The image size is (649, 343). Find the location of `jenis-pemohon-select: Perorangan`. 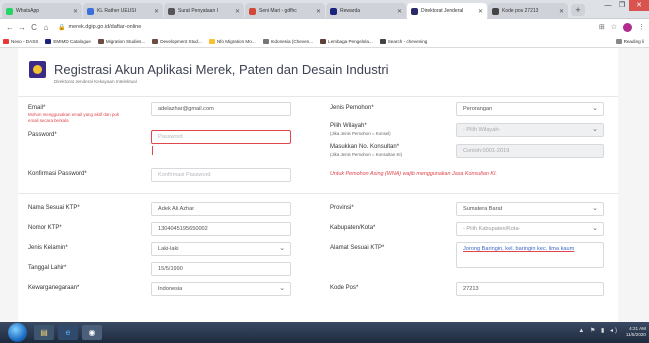

jenis-pemohon-select: Perorangan is located at coordinates (530, 109).